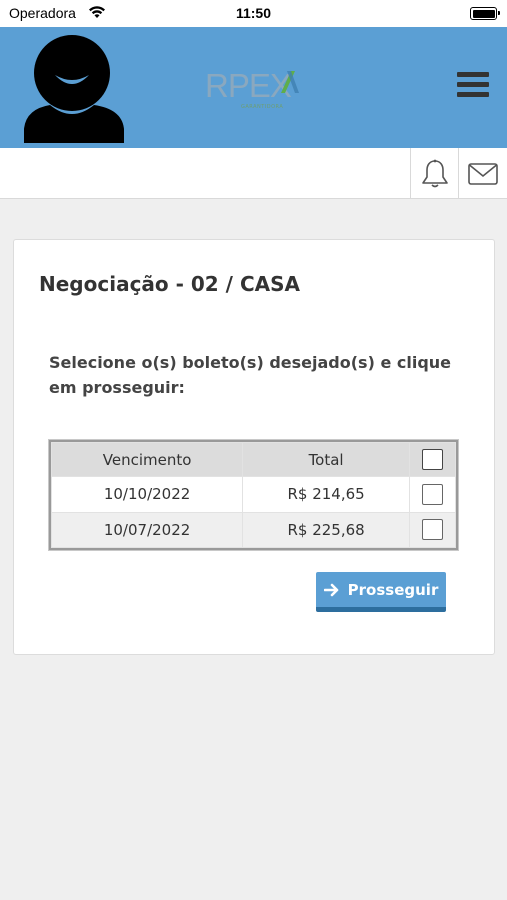 This screenshot has height=900, width=507. I want to click on logo-subtitle: GARANTIDORA, so click(262, 107).